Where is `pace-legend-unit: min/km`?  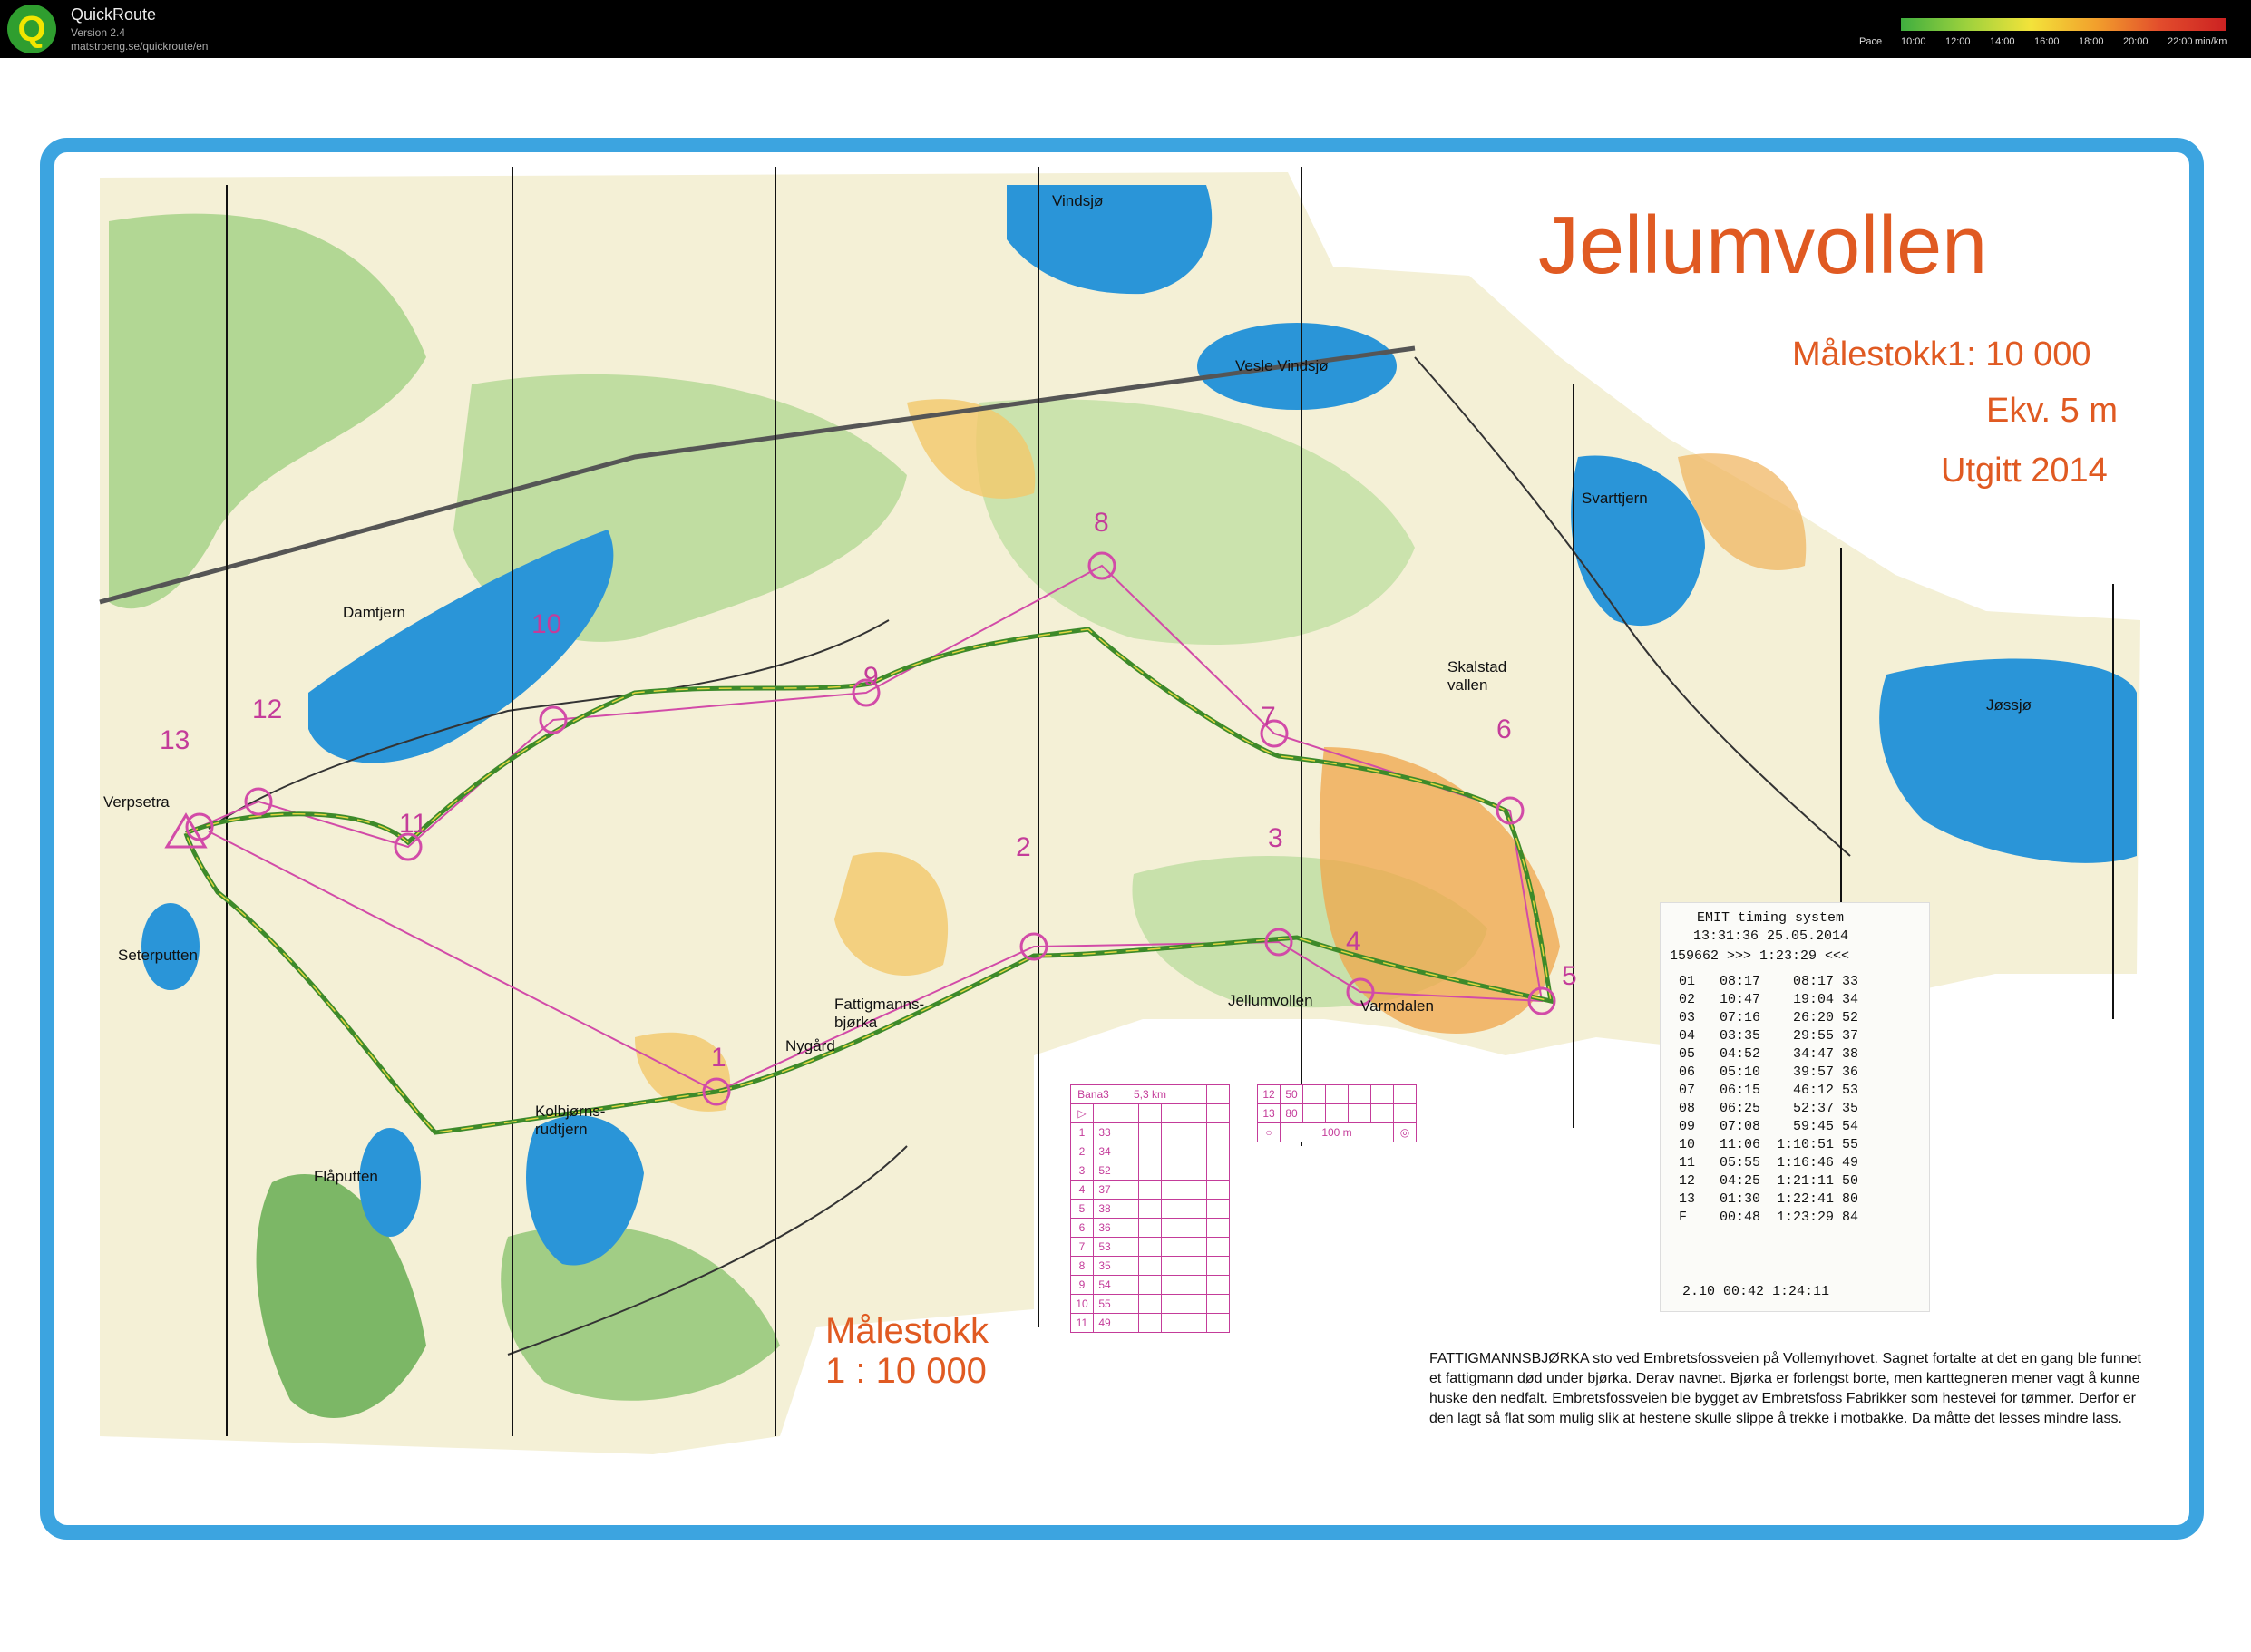
pace-legend-unit: min/km is located at coordinates (2211, 41).